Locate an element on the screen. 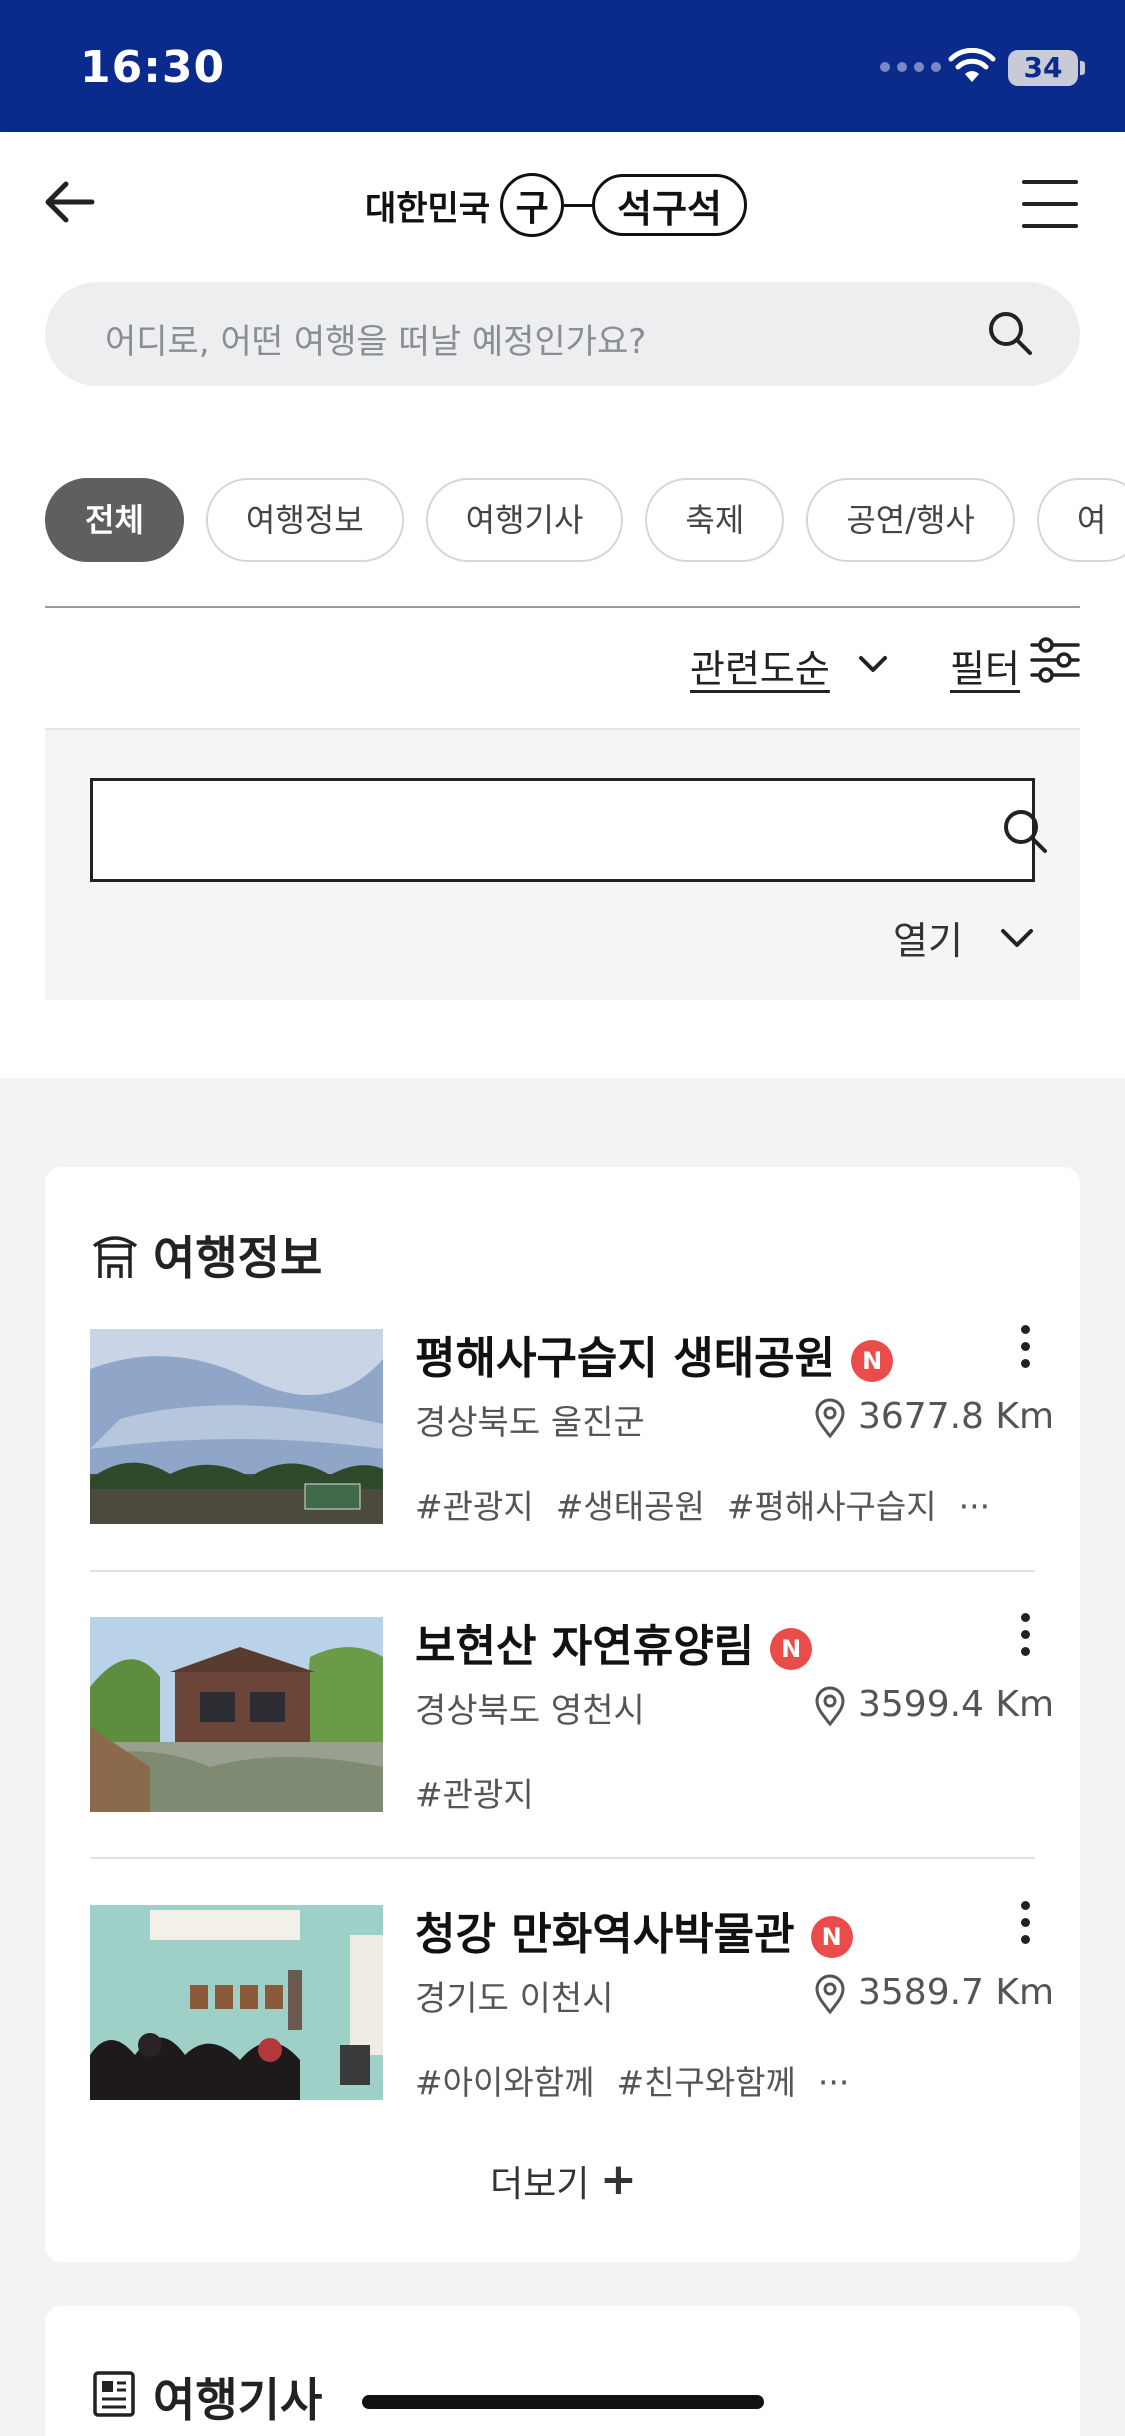 The image size is (1125, 2436). section-title-travel-info: 여행정보 is located at coordinates (238, 1258).